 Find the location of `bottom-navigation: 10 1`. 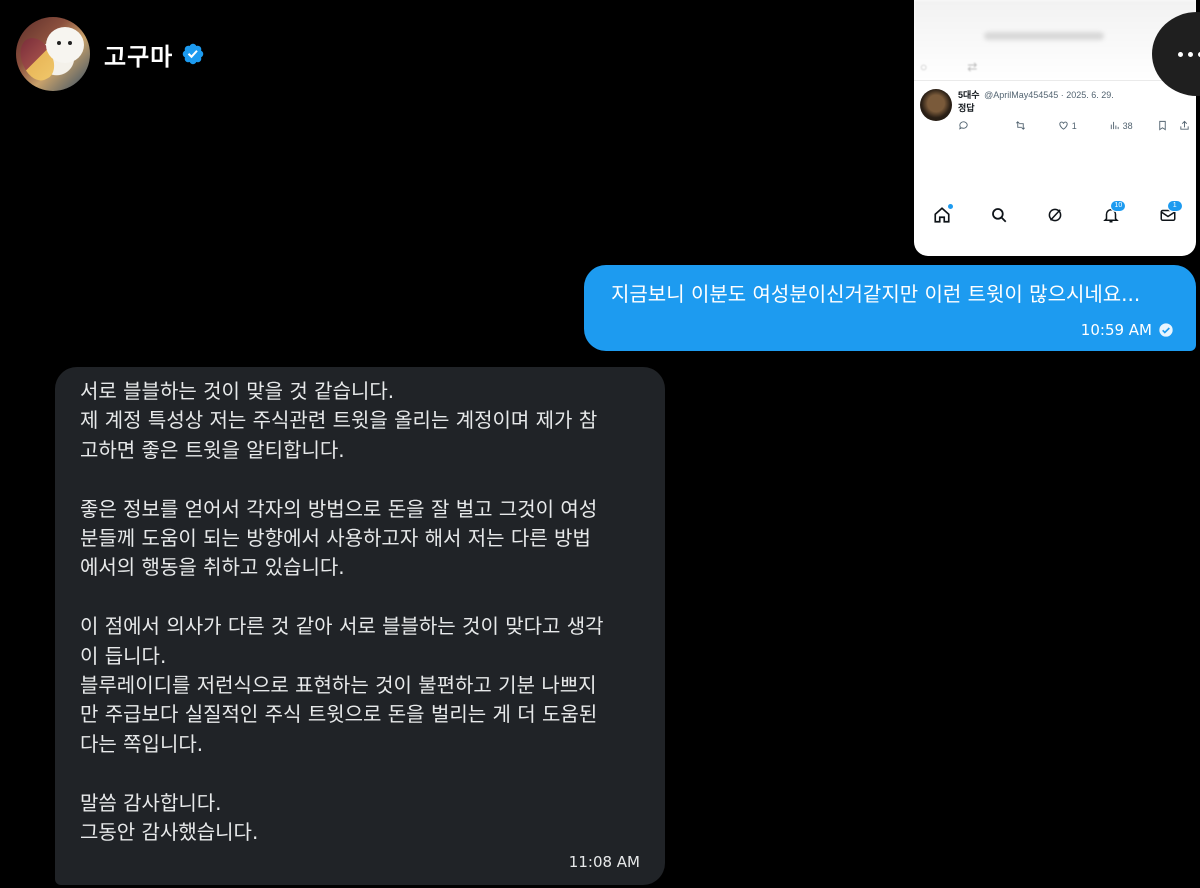

bottom-navigation: 10 1 is located at coordinates (1055, 215).